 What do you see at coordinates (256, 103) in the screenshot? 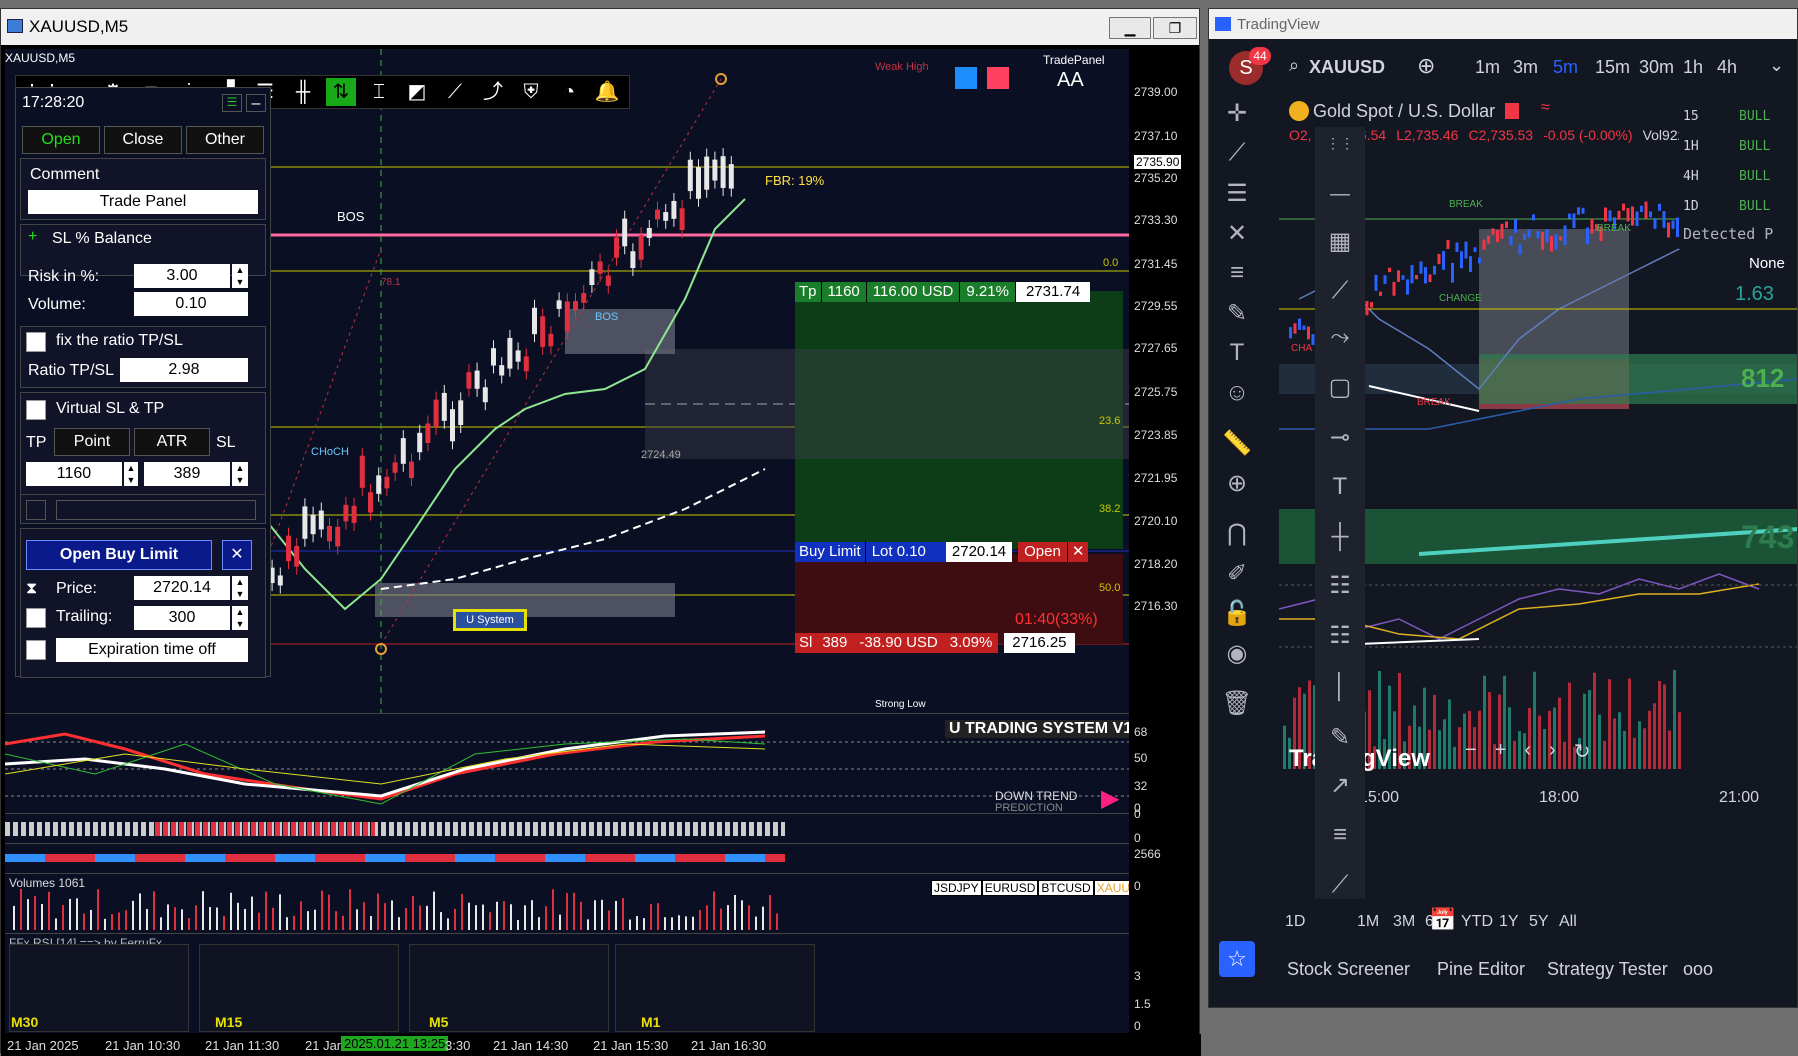
I see `collapse-icon: –` at bounding box center [256, 103].